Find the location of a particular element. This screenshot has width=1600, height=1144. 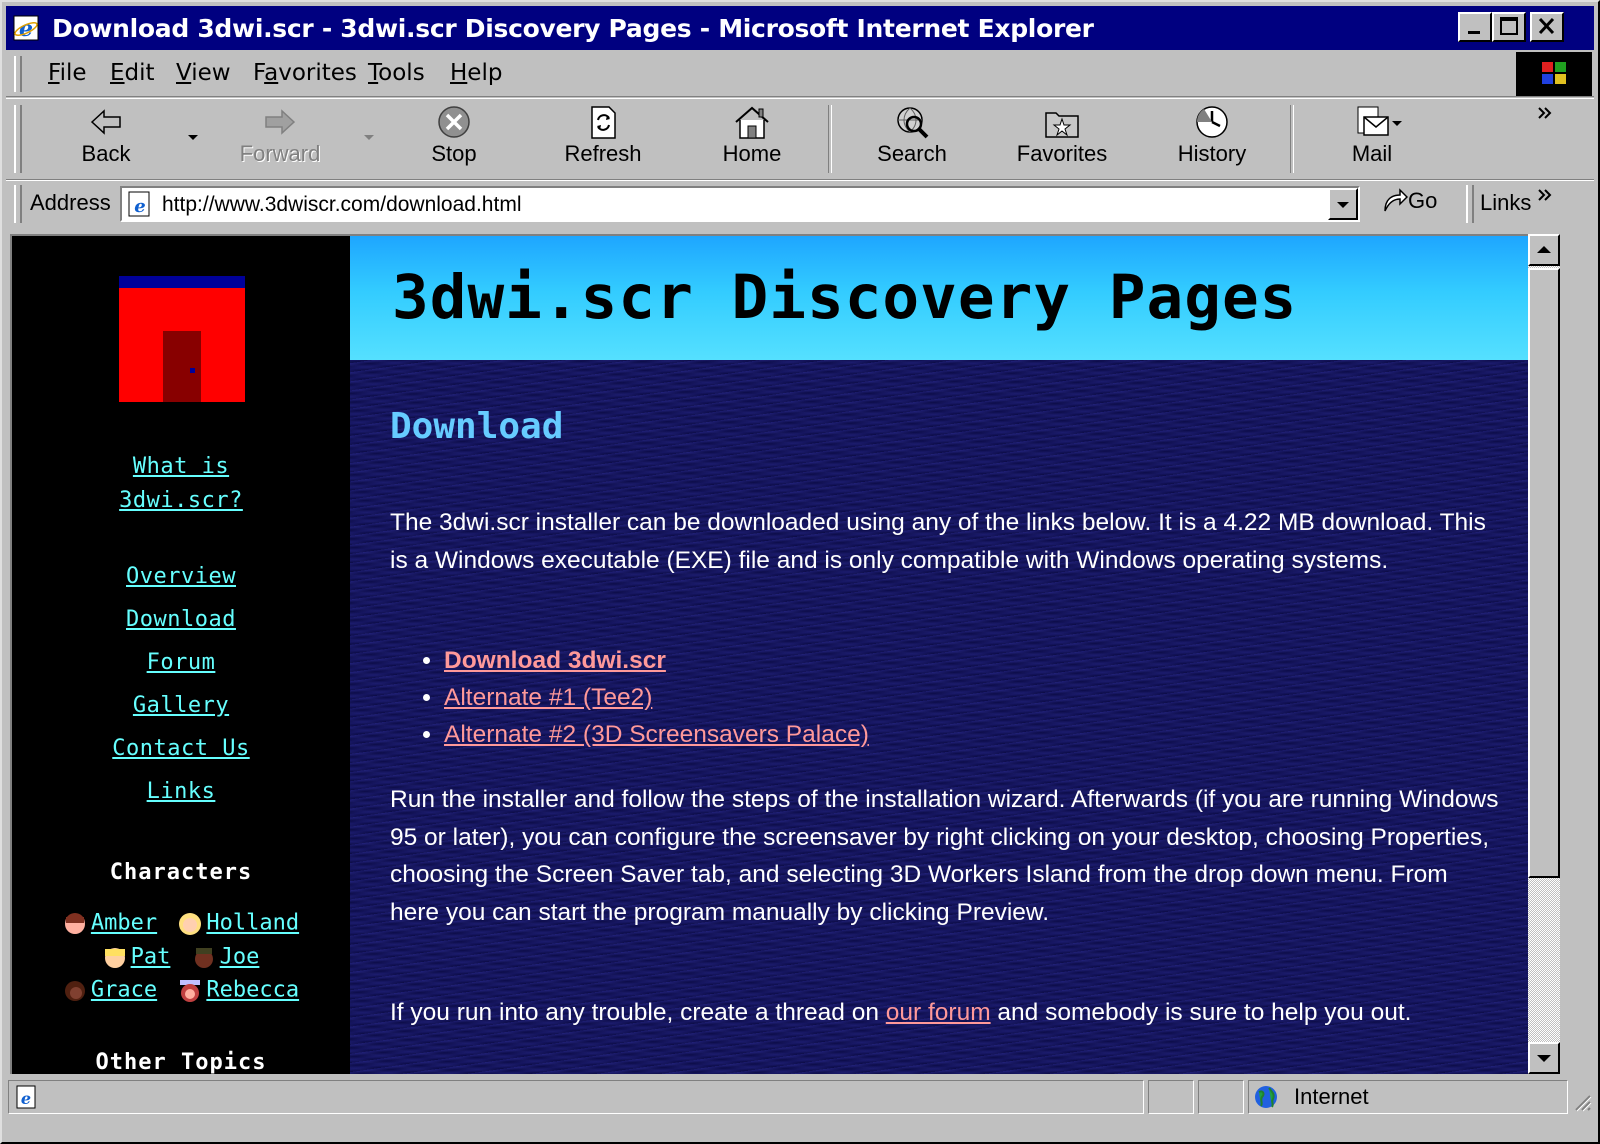

back-arrow-icon is located at coordinates (105, 122).